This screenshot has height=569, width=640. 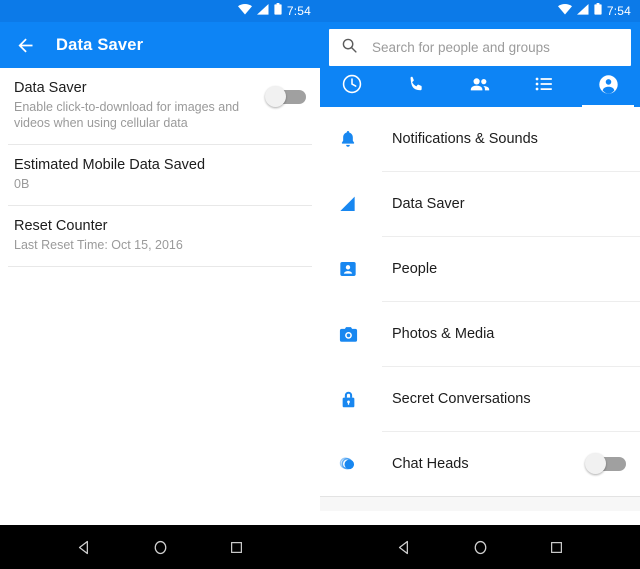 What do you see at coordinates (348, 204) in the screenshot?
I see `signal-triangle-icon` at bounding box center [348, 204].